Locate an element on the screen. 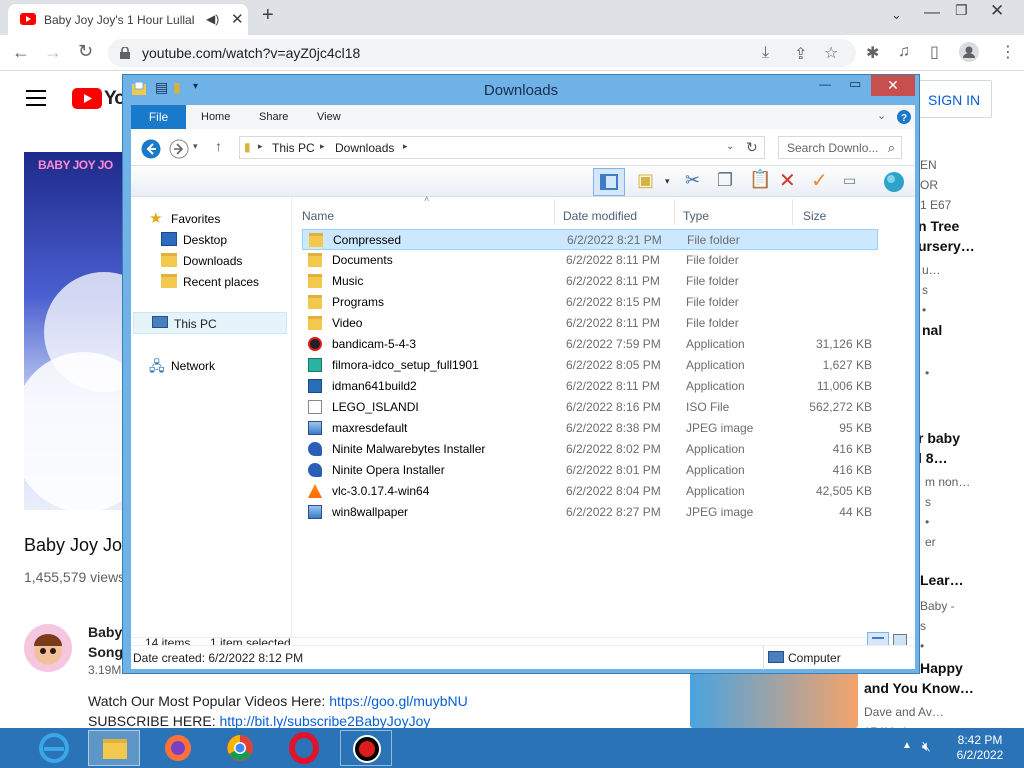 The image size is (1024, 768). column-header-name: Name is located at coordinates (318, 216).